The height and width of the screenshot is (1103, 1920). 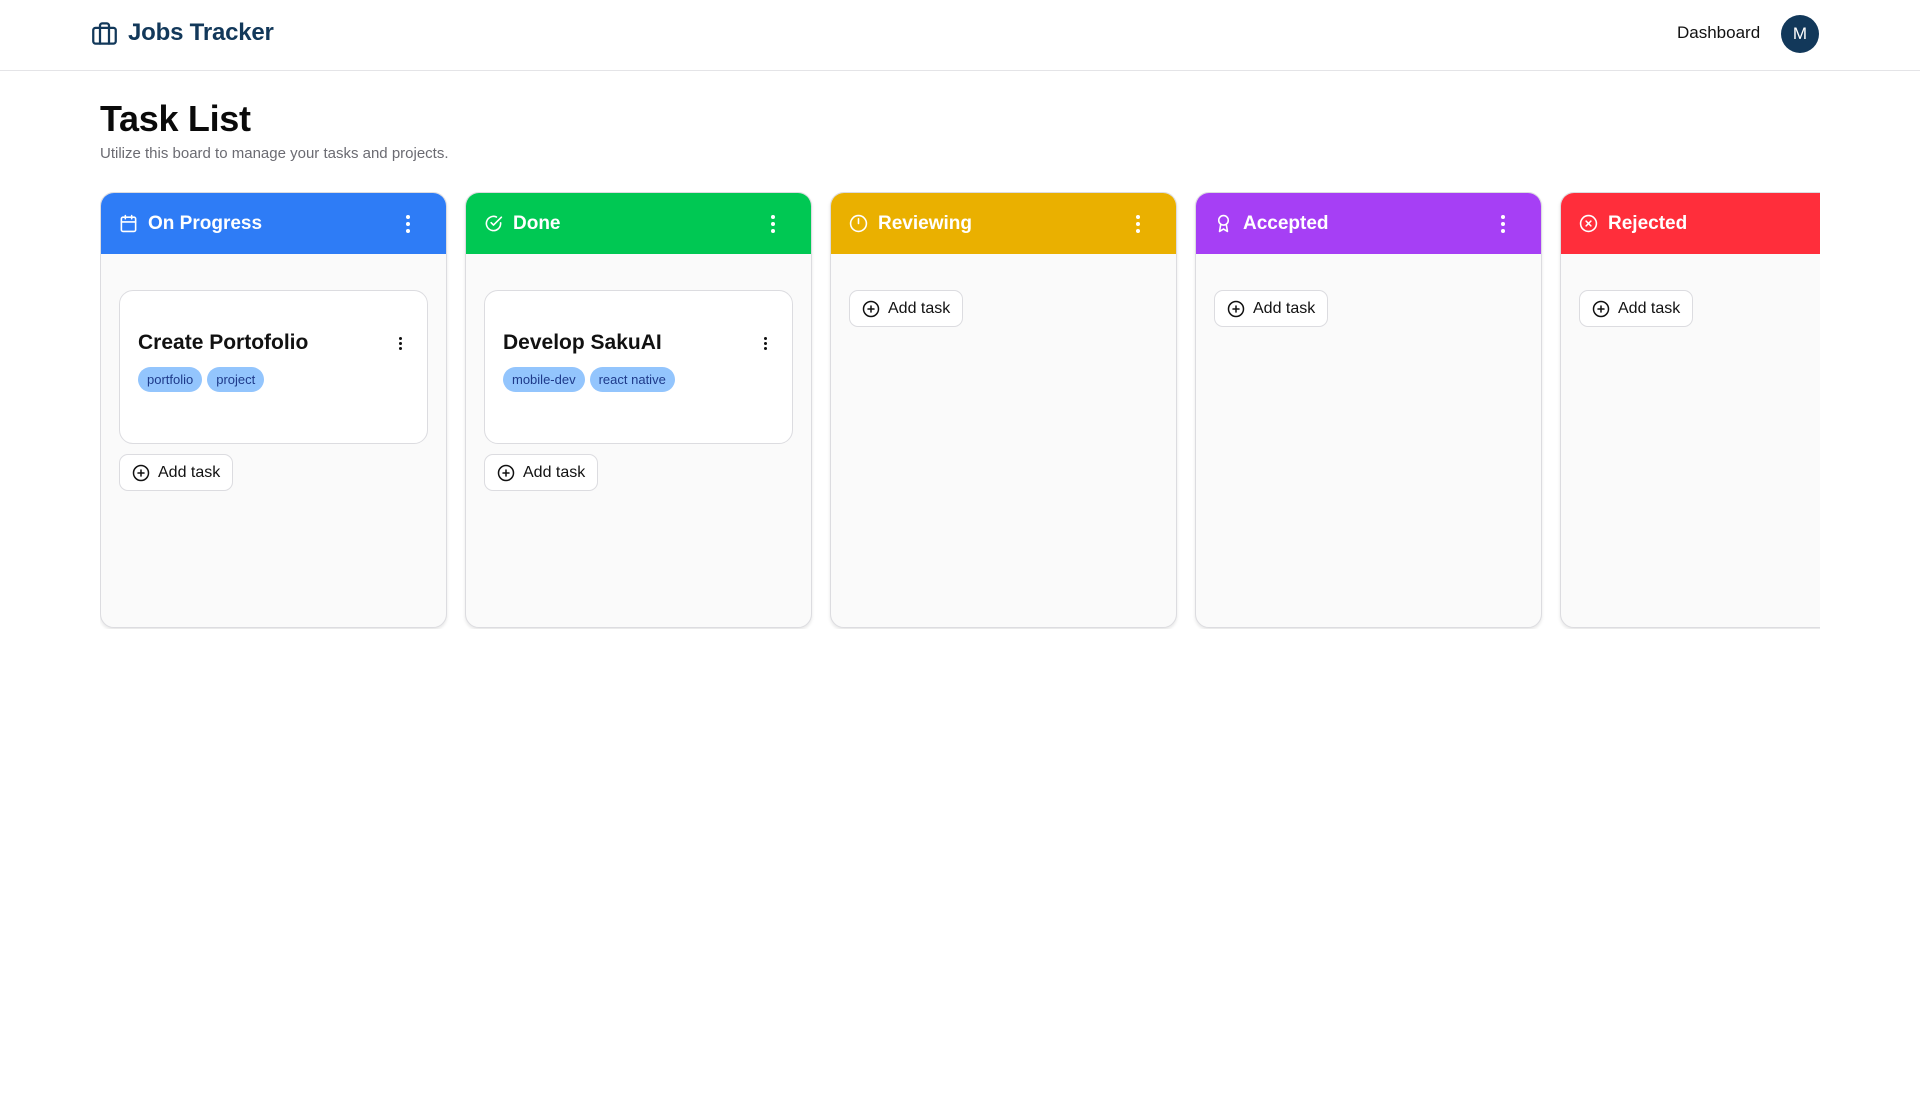 I want to click on column-reviewing: Reviewing Add task, so click(x=1003, y=410).